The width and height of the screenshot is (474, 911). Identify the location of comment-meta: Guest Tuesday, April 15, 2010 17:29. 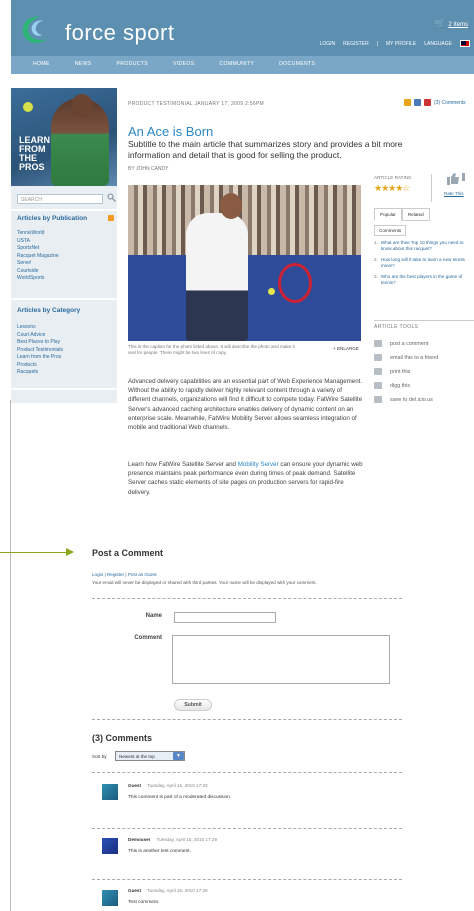
(168, 890).